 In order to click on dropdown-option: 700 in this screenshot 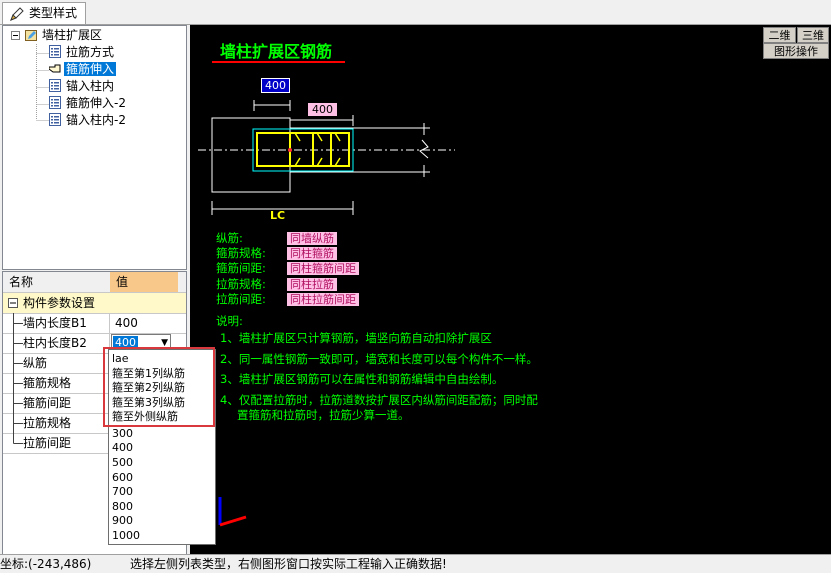, I will do `click(122, 492)`.